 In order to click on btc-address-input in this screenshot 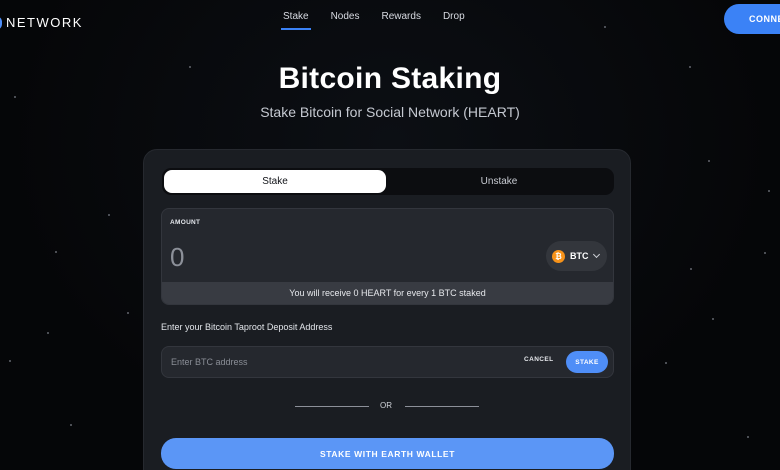, I will do `click(321, 362)`.